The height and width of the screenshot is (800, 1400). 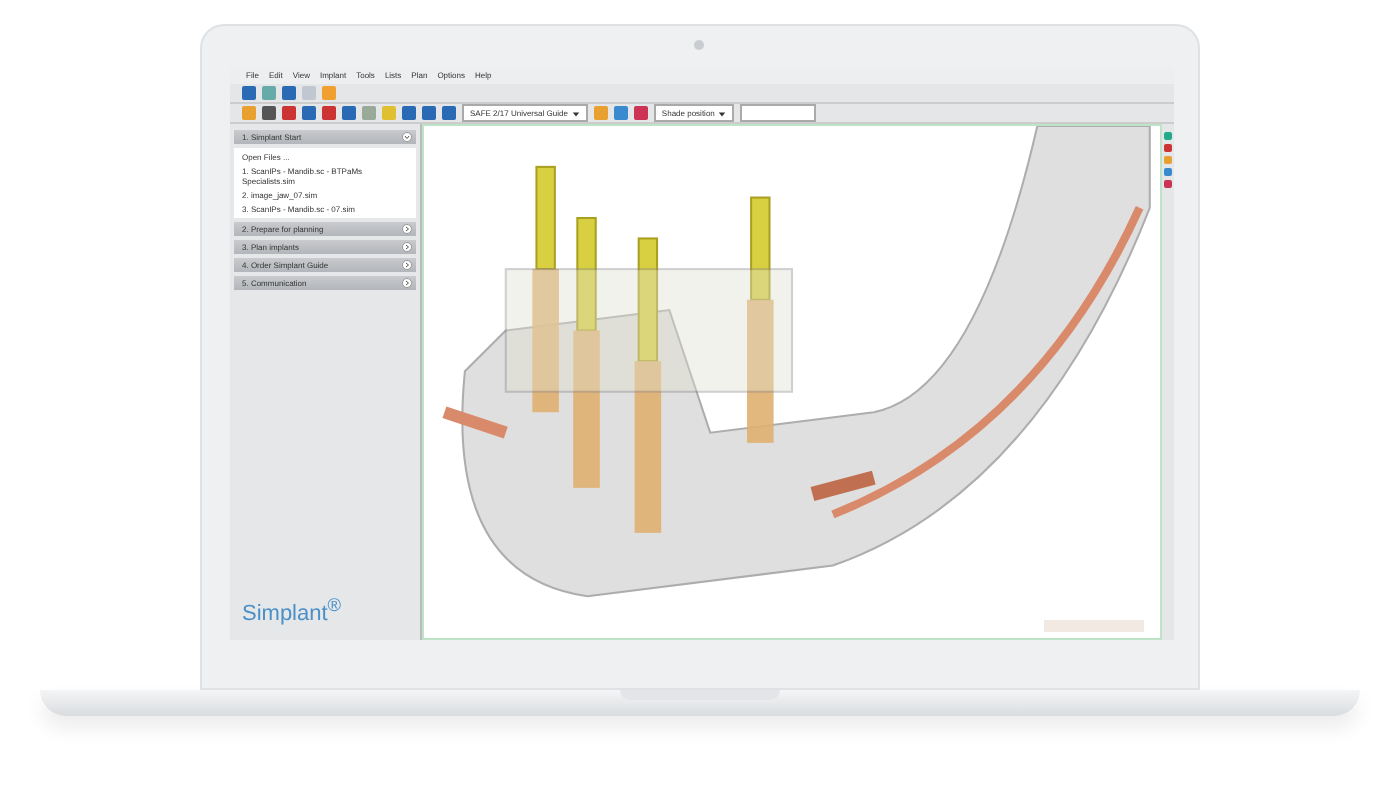 I want to click on logo: Simplant$^{®}$, so click(x=292, y=612).